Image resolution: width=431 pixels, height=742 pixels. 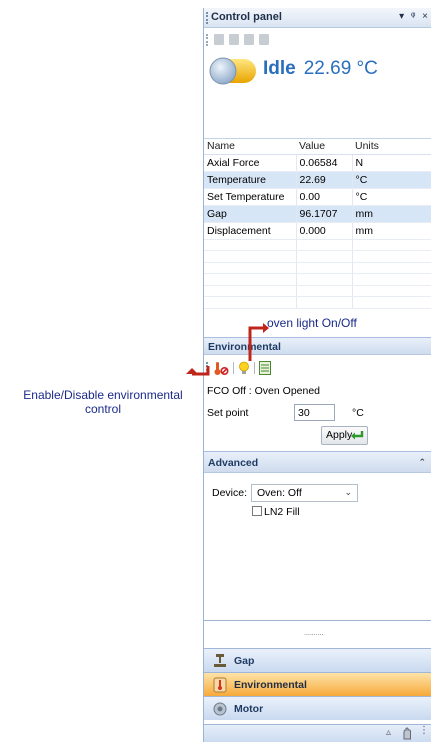 I want to click on status-state: Idle, so click(x=279, y=68).